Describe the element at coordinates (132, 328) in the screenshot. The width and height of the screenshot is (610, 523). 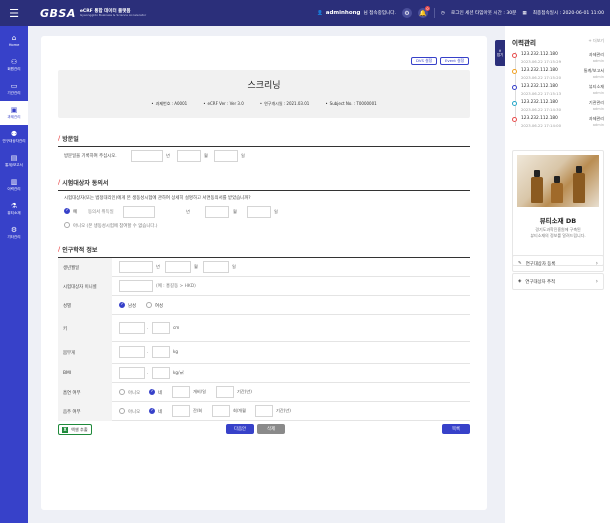
I see `height-int-input` at that location.